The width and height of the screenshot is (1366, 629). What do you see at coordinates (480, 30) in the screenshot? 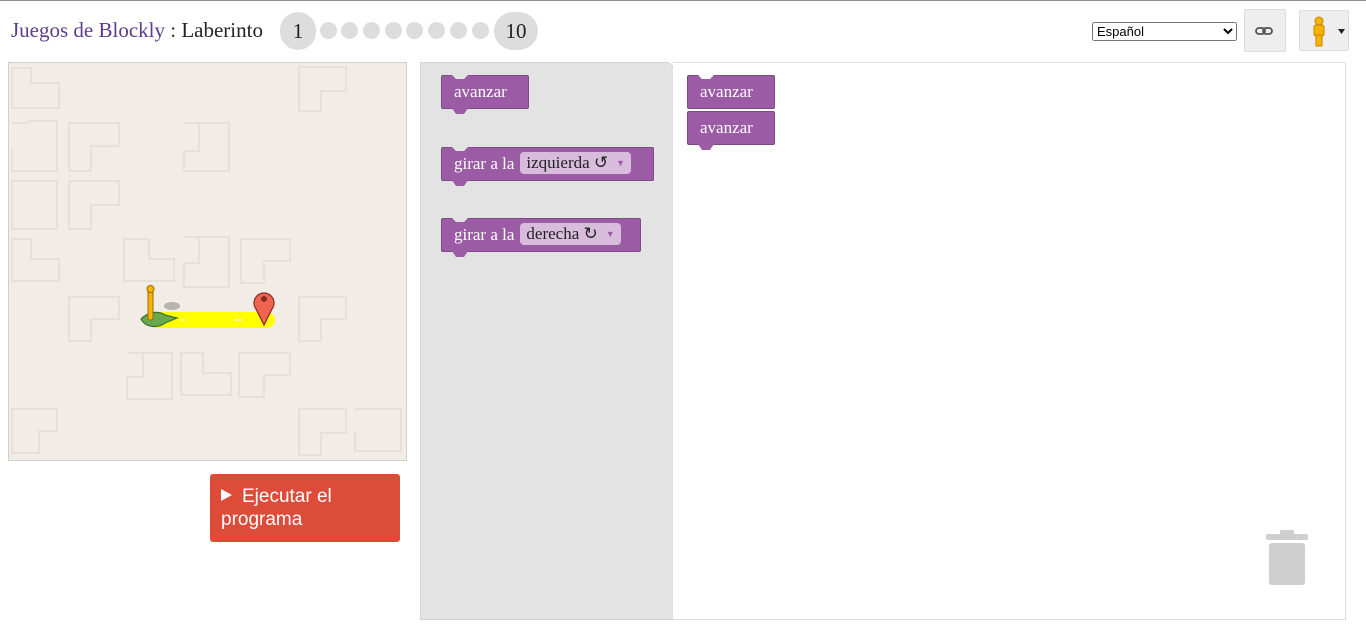
I see `level-9-dot` at bounding box center [480, 30].